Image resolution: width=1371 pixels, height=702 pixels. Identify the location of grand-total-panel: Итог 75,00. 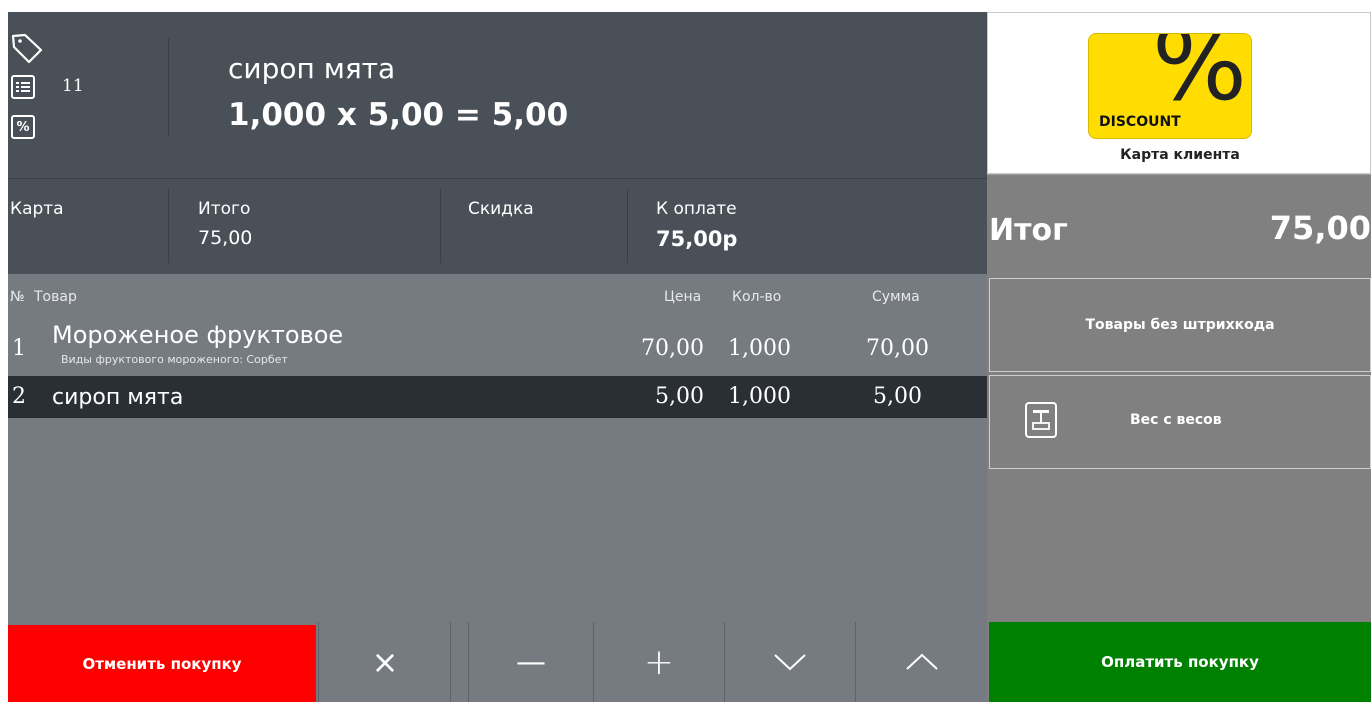
(1179, 225).